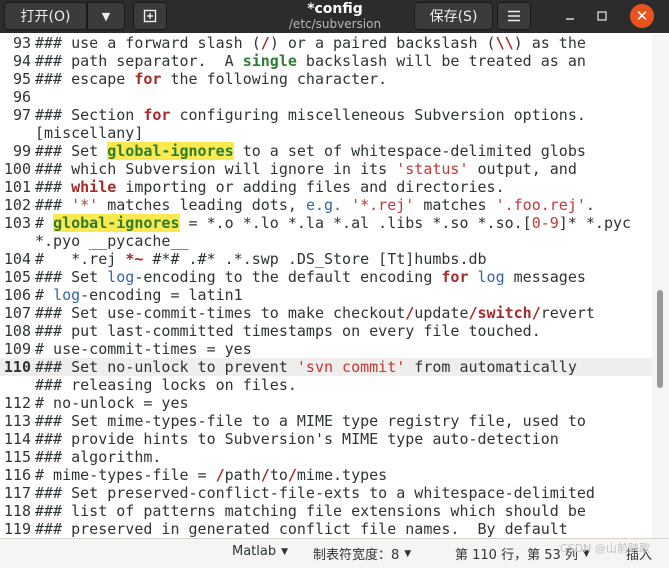 This screenshot has width=669, height=568. What do you see at coordinates (21, 151) in the screenshot?
I see `line-number: 99` at bounding box center [21, 151].